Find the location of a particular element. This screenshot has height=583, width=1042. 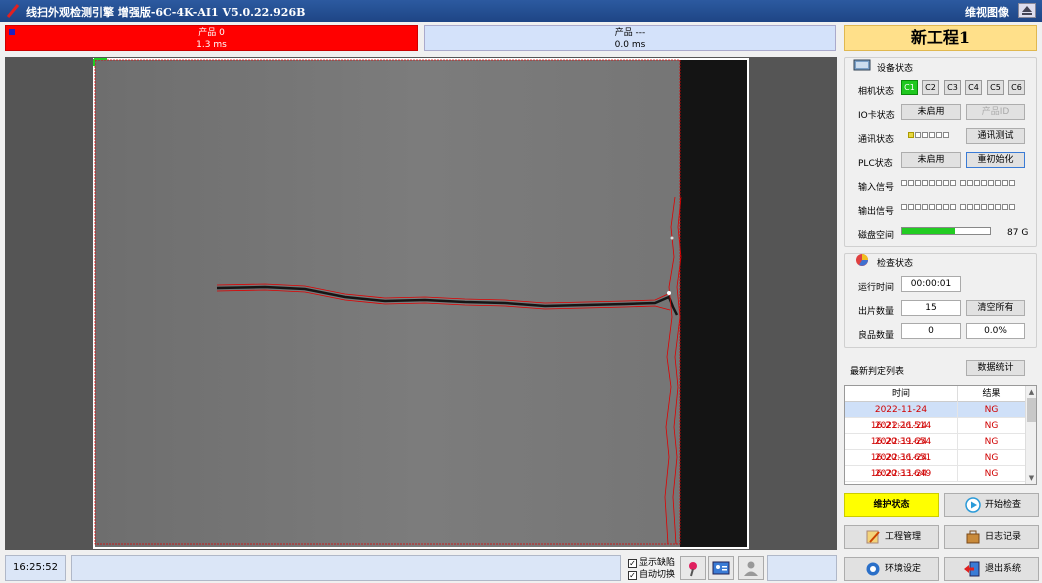

scroll-down-icon: ▼ is located at coordinates (1031, 478).